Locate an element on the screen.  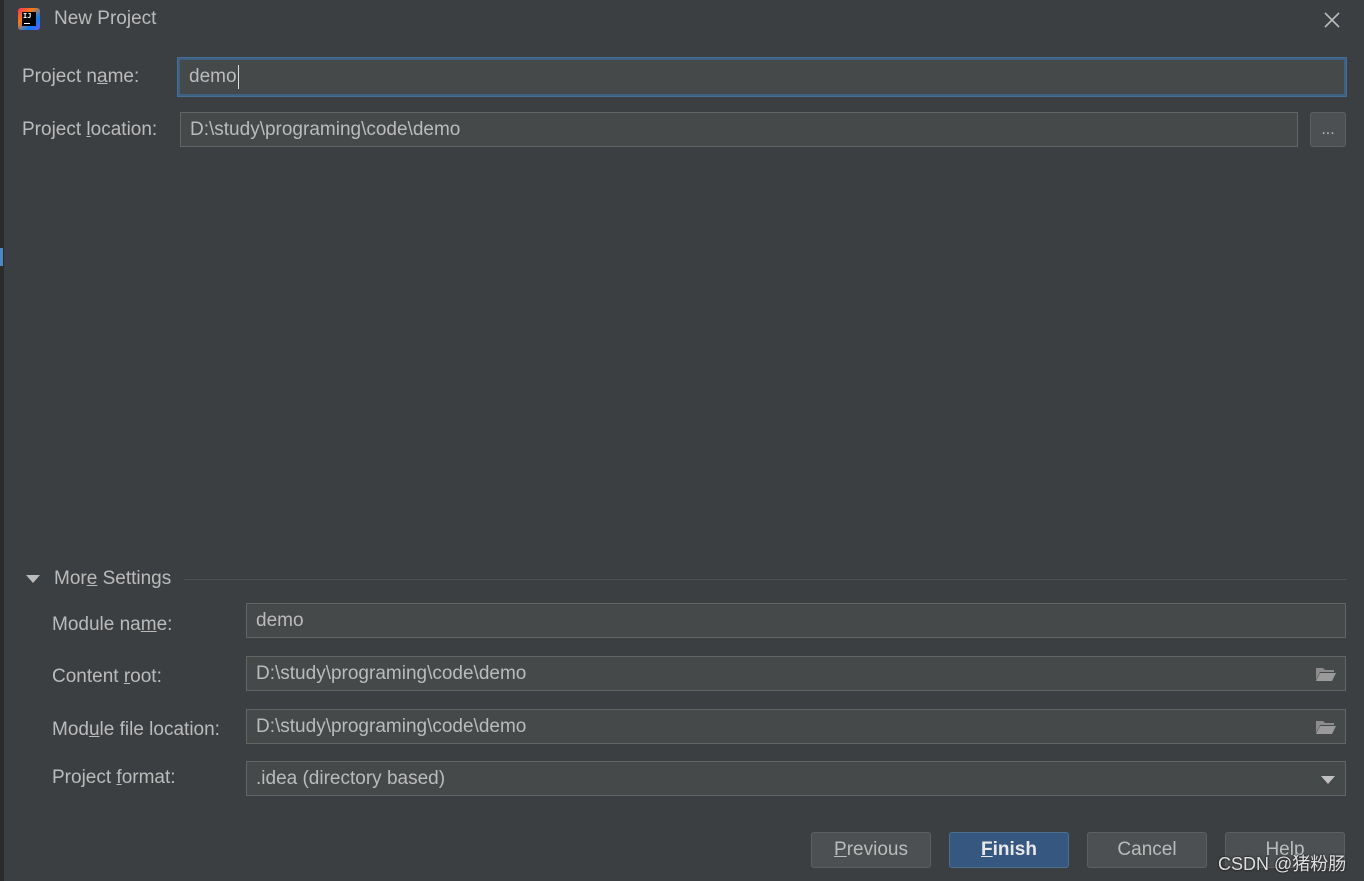
more-settings-label: More Settings is located at coordinates (113, 578).